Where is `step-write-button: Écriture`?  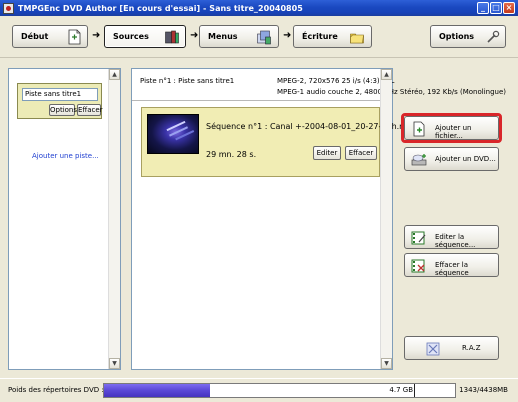
step-write-button: Écriture is located at coordinates (332, 36).